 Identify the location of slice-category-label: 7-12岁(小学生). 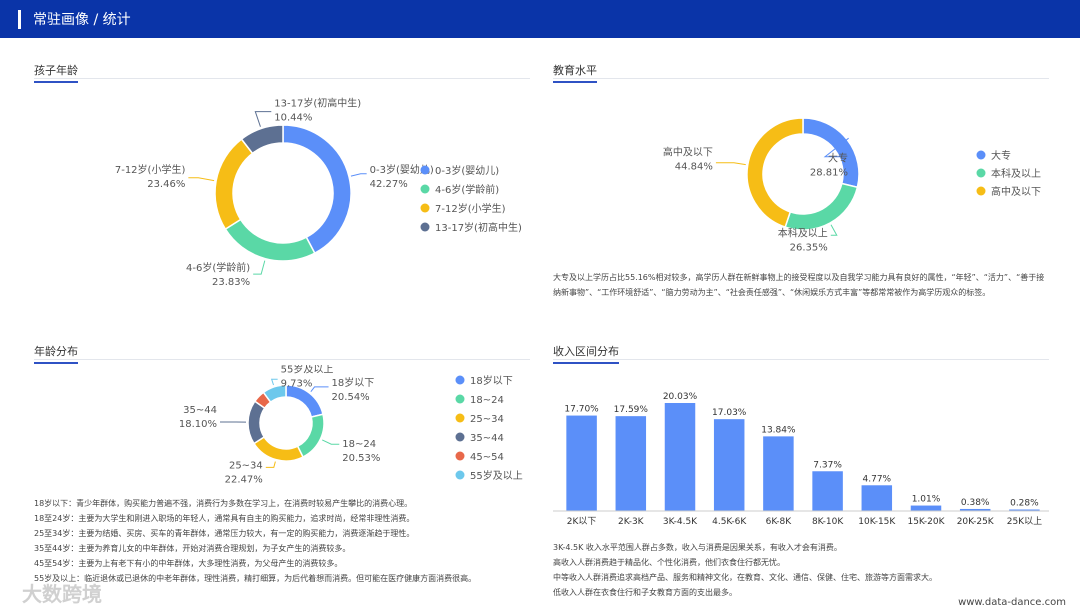
(150, 169).